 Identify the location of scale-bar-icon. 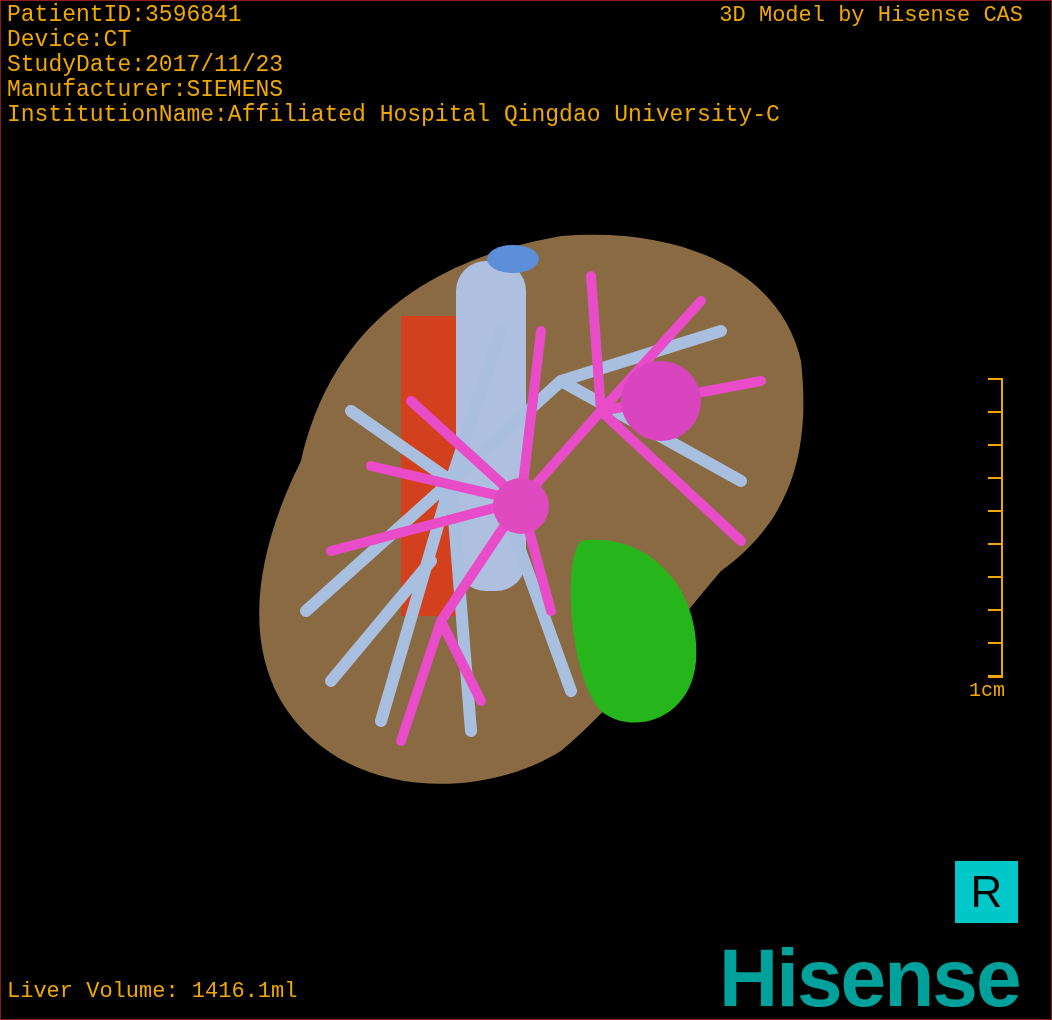
(995, 528).